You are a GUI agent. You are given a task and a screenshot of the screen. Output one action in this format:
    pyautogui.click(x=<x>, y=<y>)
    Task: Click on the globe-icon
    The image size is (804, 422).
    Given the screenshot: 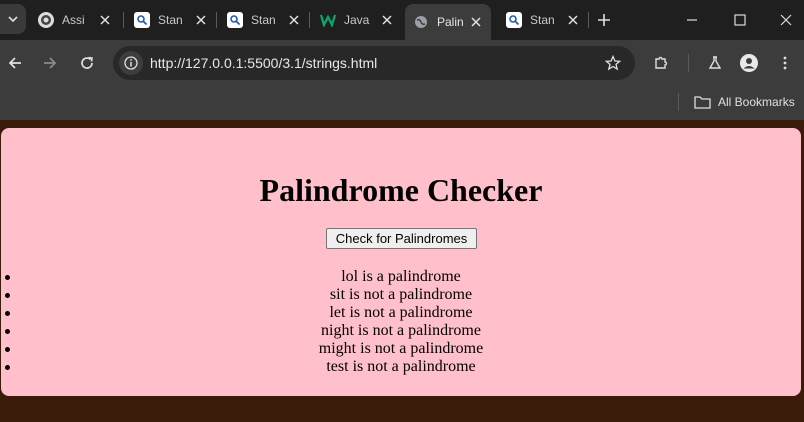 What is the action you would take?
    pyautogui.click(x=421, y=22)
    